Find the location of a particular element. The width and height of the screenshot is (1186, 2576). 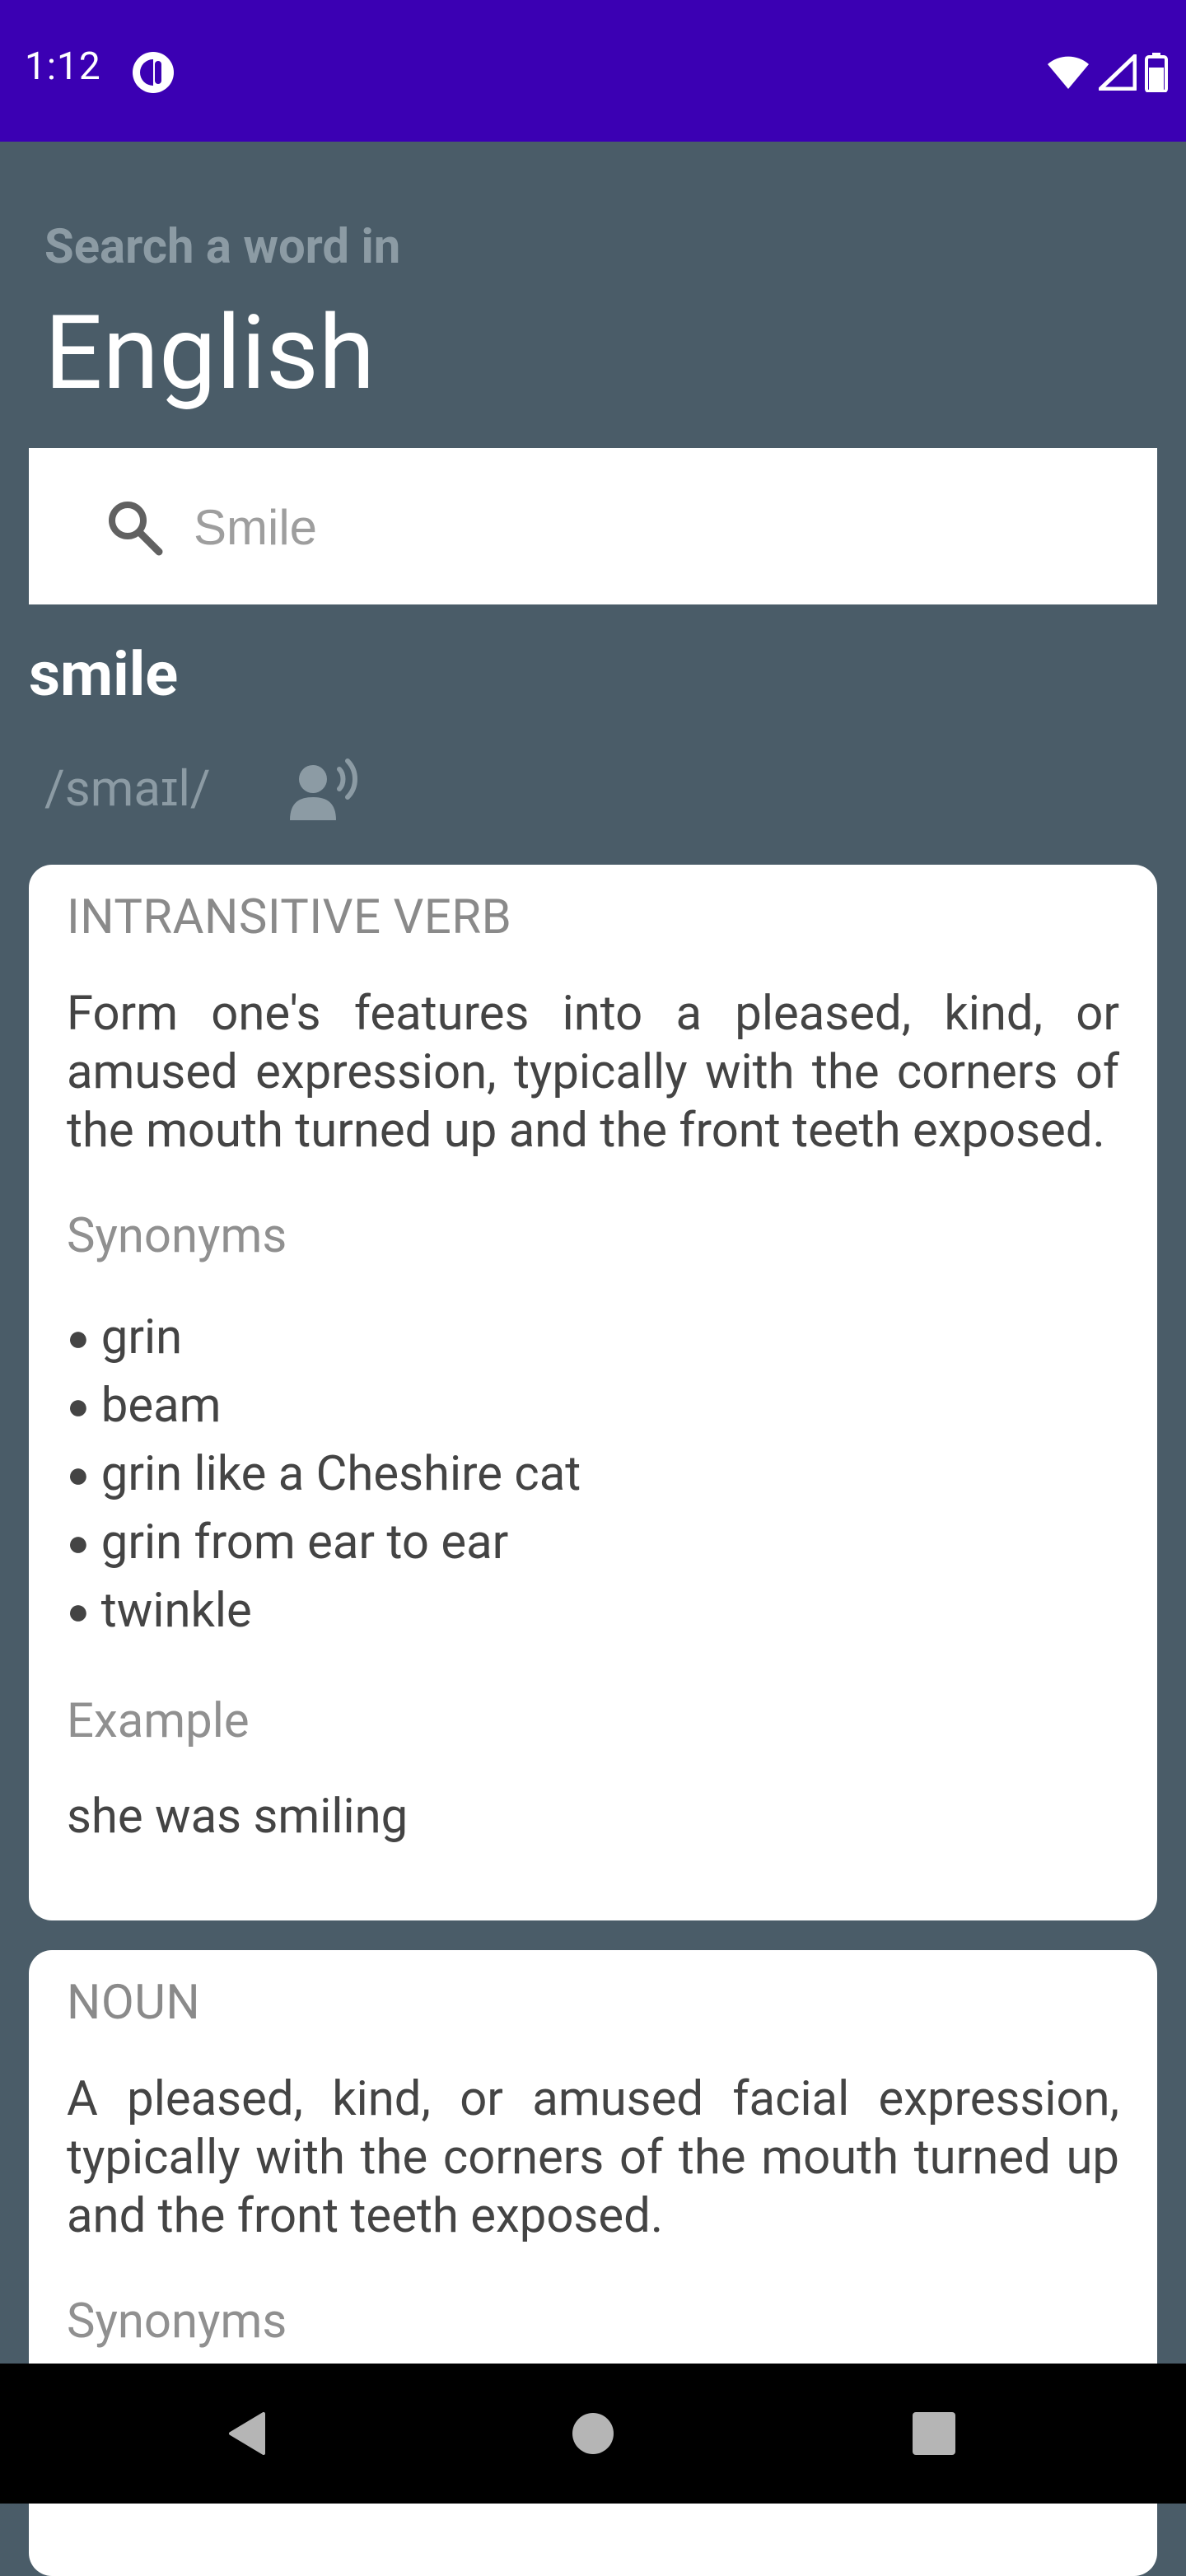

status-time: 1:12 is located at coordinates (63, 66).